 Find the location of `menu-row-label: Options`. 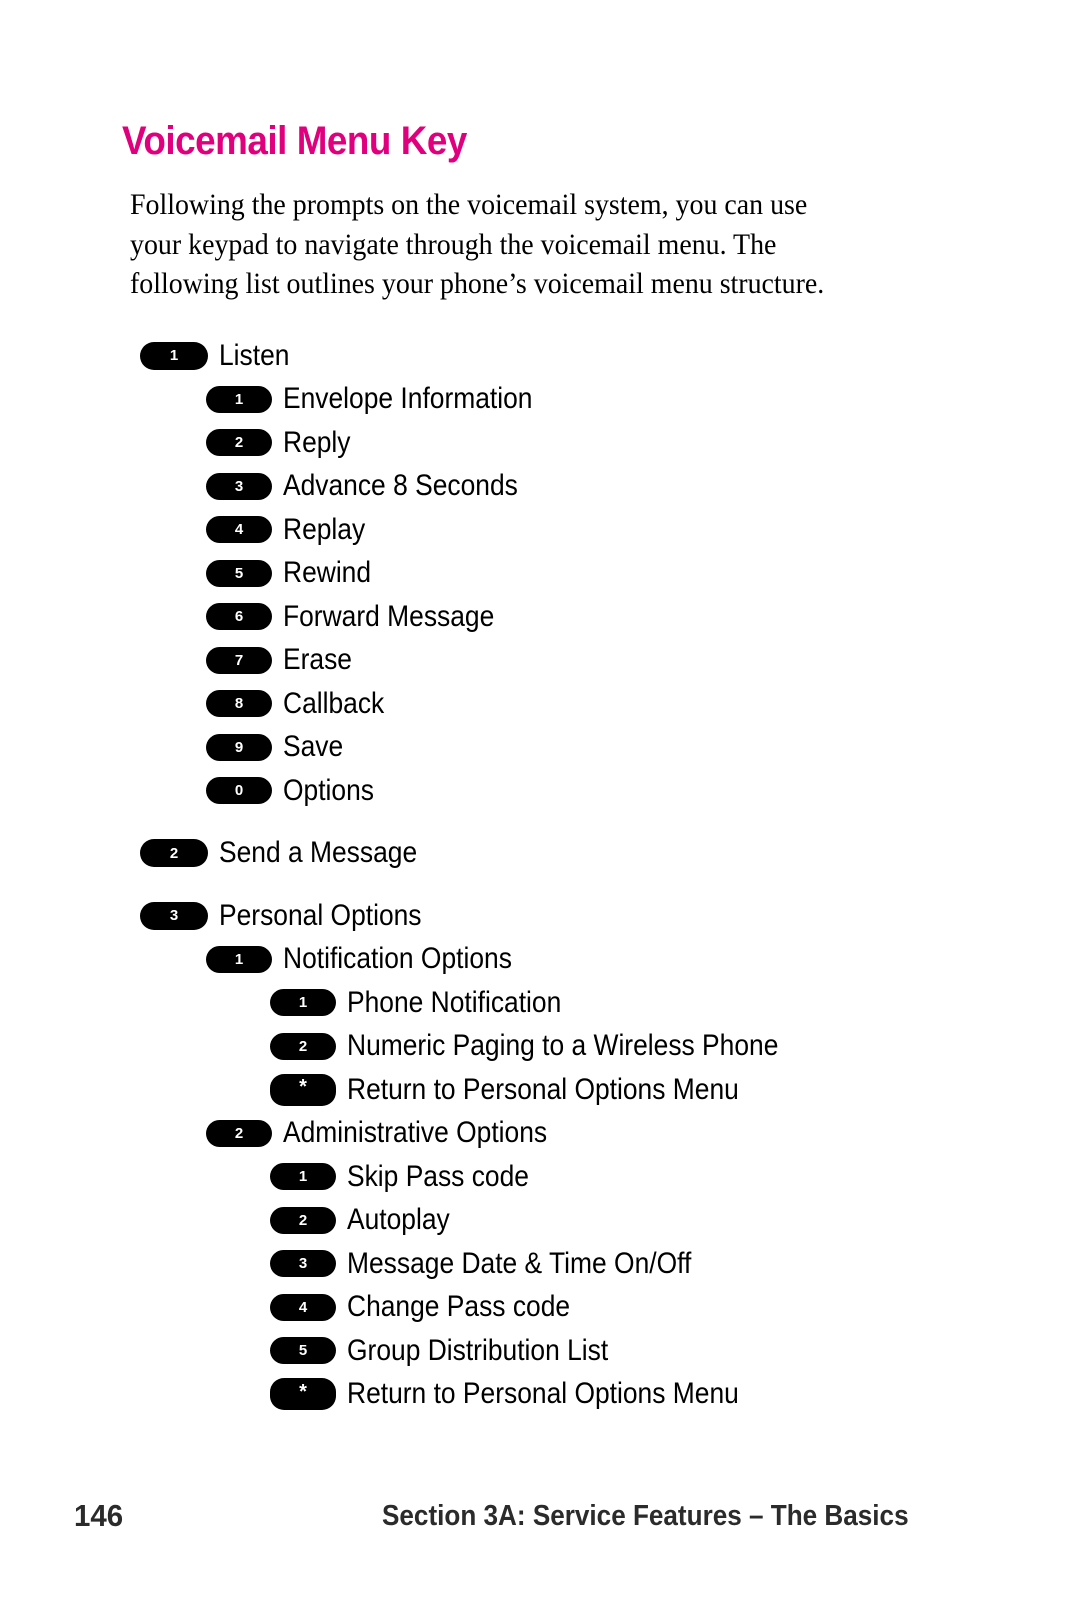

menu-row-label: Options is located at coordinates (328, 790).